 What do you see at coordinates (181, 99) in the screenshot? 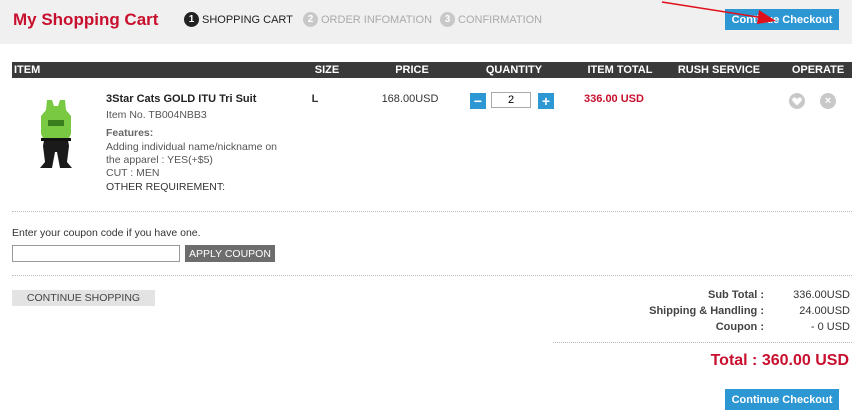
I see `product-name: 3Star Cats GOLD ITU Tri Suit` at bounding box center [181, 99].